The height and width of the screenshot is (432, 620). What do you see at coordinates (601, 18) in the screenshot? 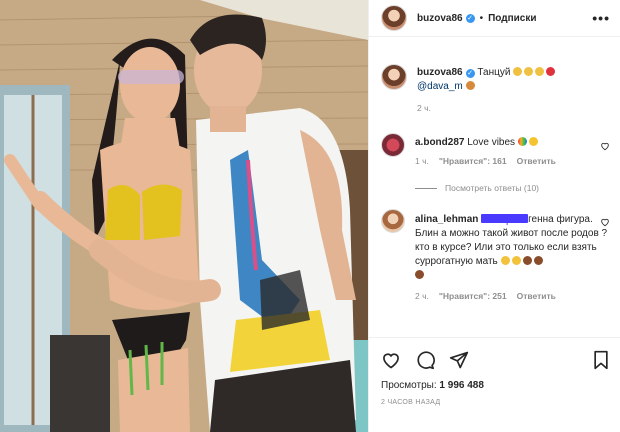
I see `more-options-icon: •••` at bounding box center [601, 18].